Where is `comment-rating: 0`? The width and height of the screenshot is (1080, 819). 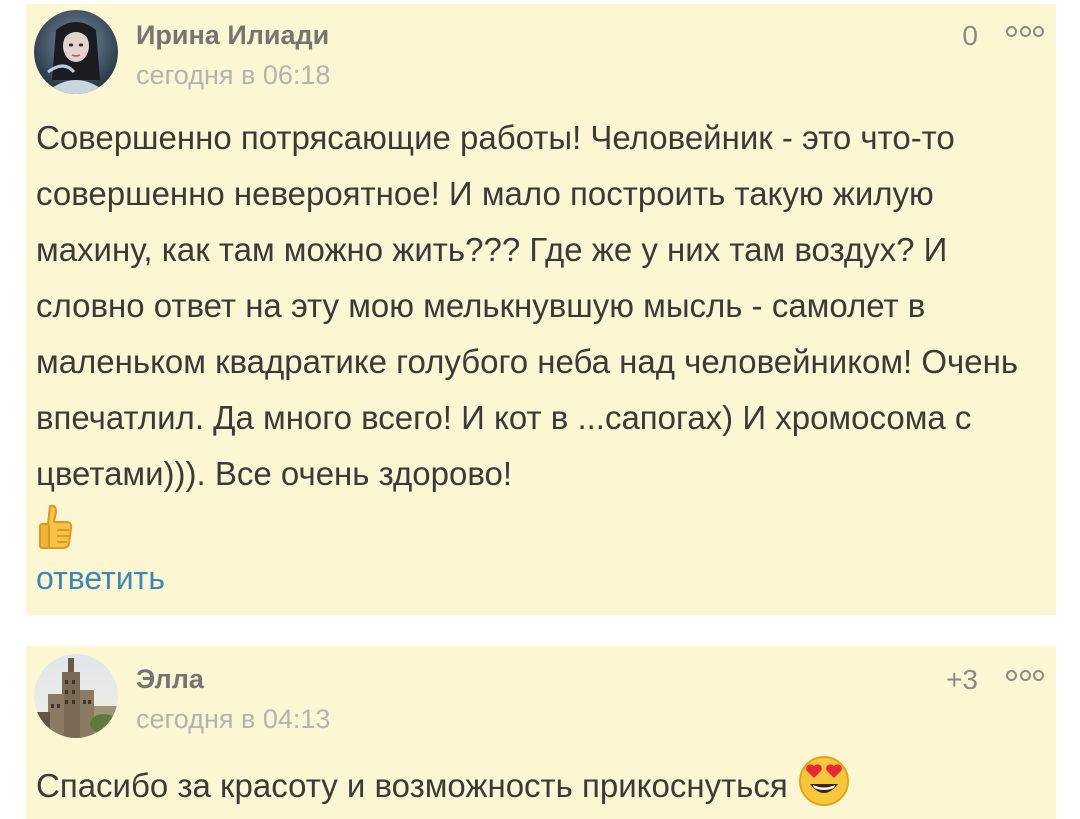 comment-rating: 0 is located at coordinates (970, 35).